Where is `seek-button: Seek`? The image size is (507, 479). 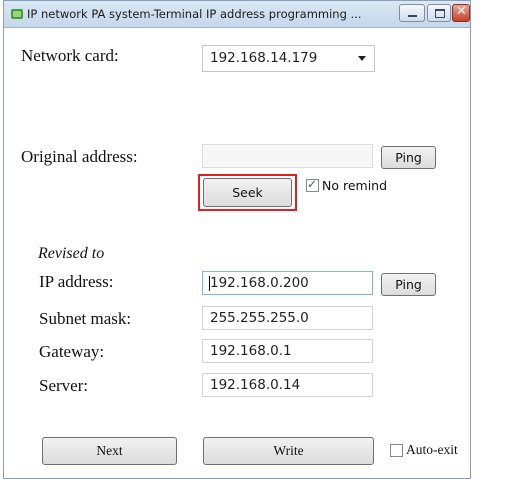
seek-button: Seek is located at coordinates (247, 192).